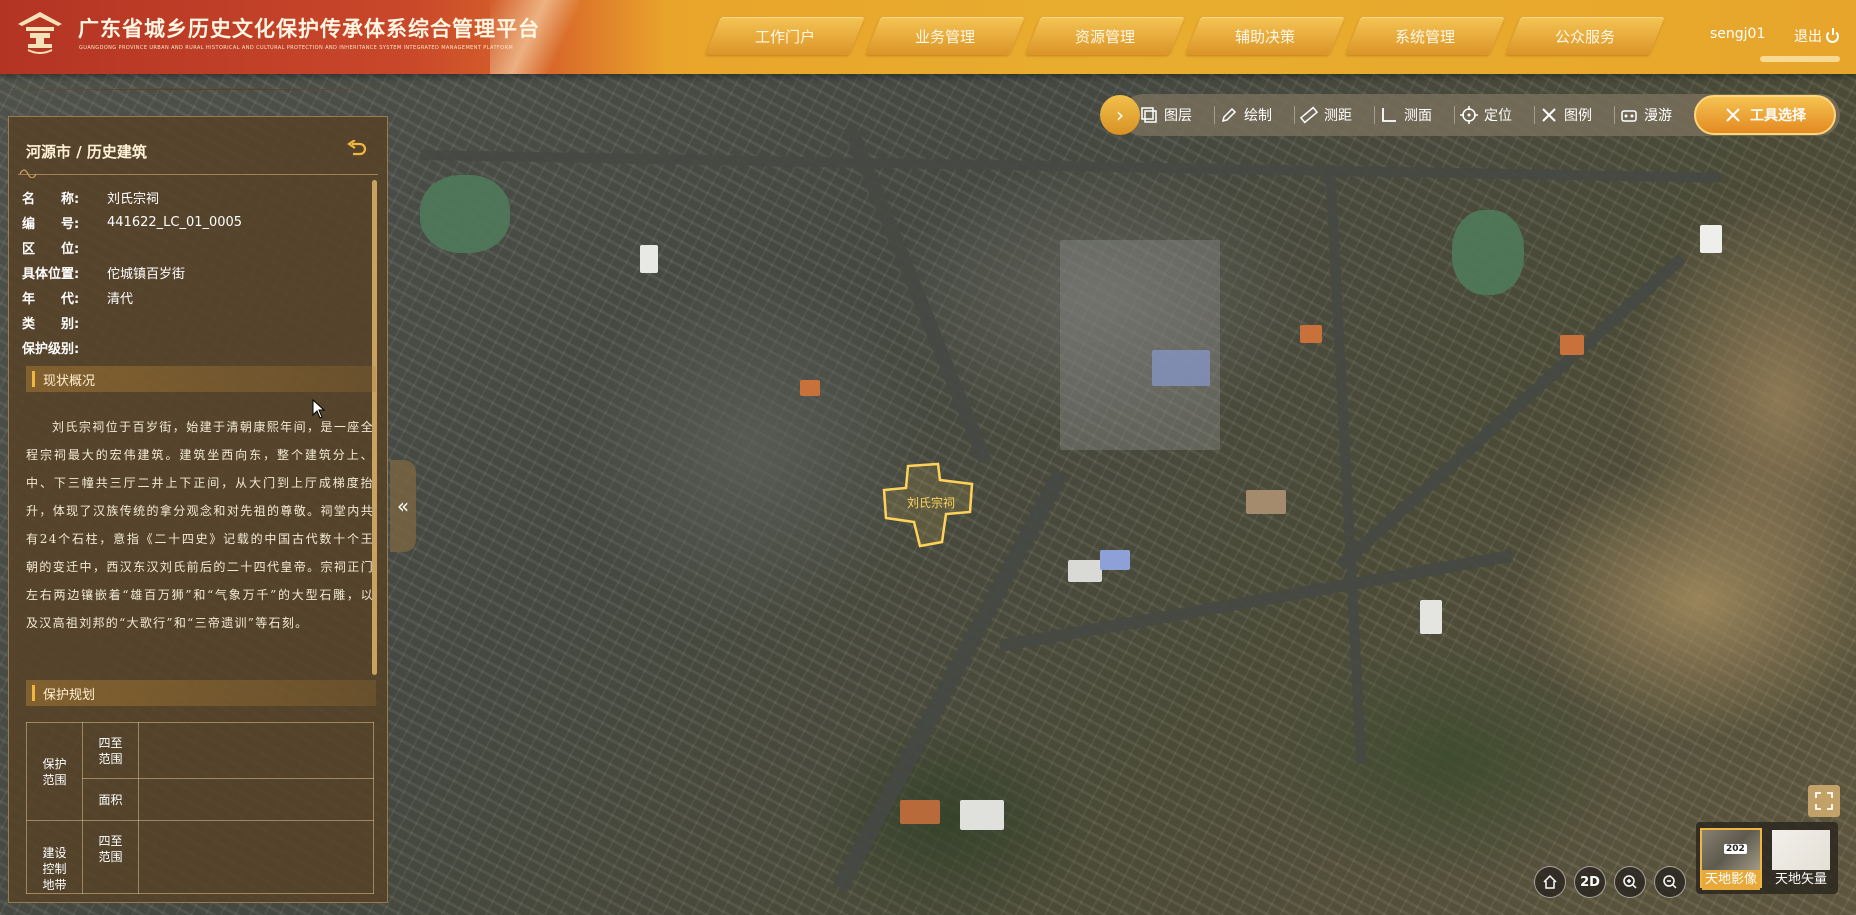 This screenshot has height=915, width=1856. I want to click on attr-value: 刘氏宗祠, so click(133, 199).